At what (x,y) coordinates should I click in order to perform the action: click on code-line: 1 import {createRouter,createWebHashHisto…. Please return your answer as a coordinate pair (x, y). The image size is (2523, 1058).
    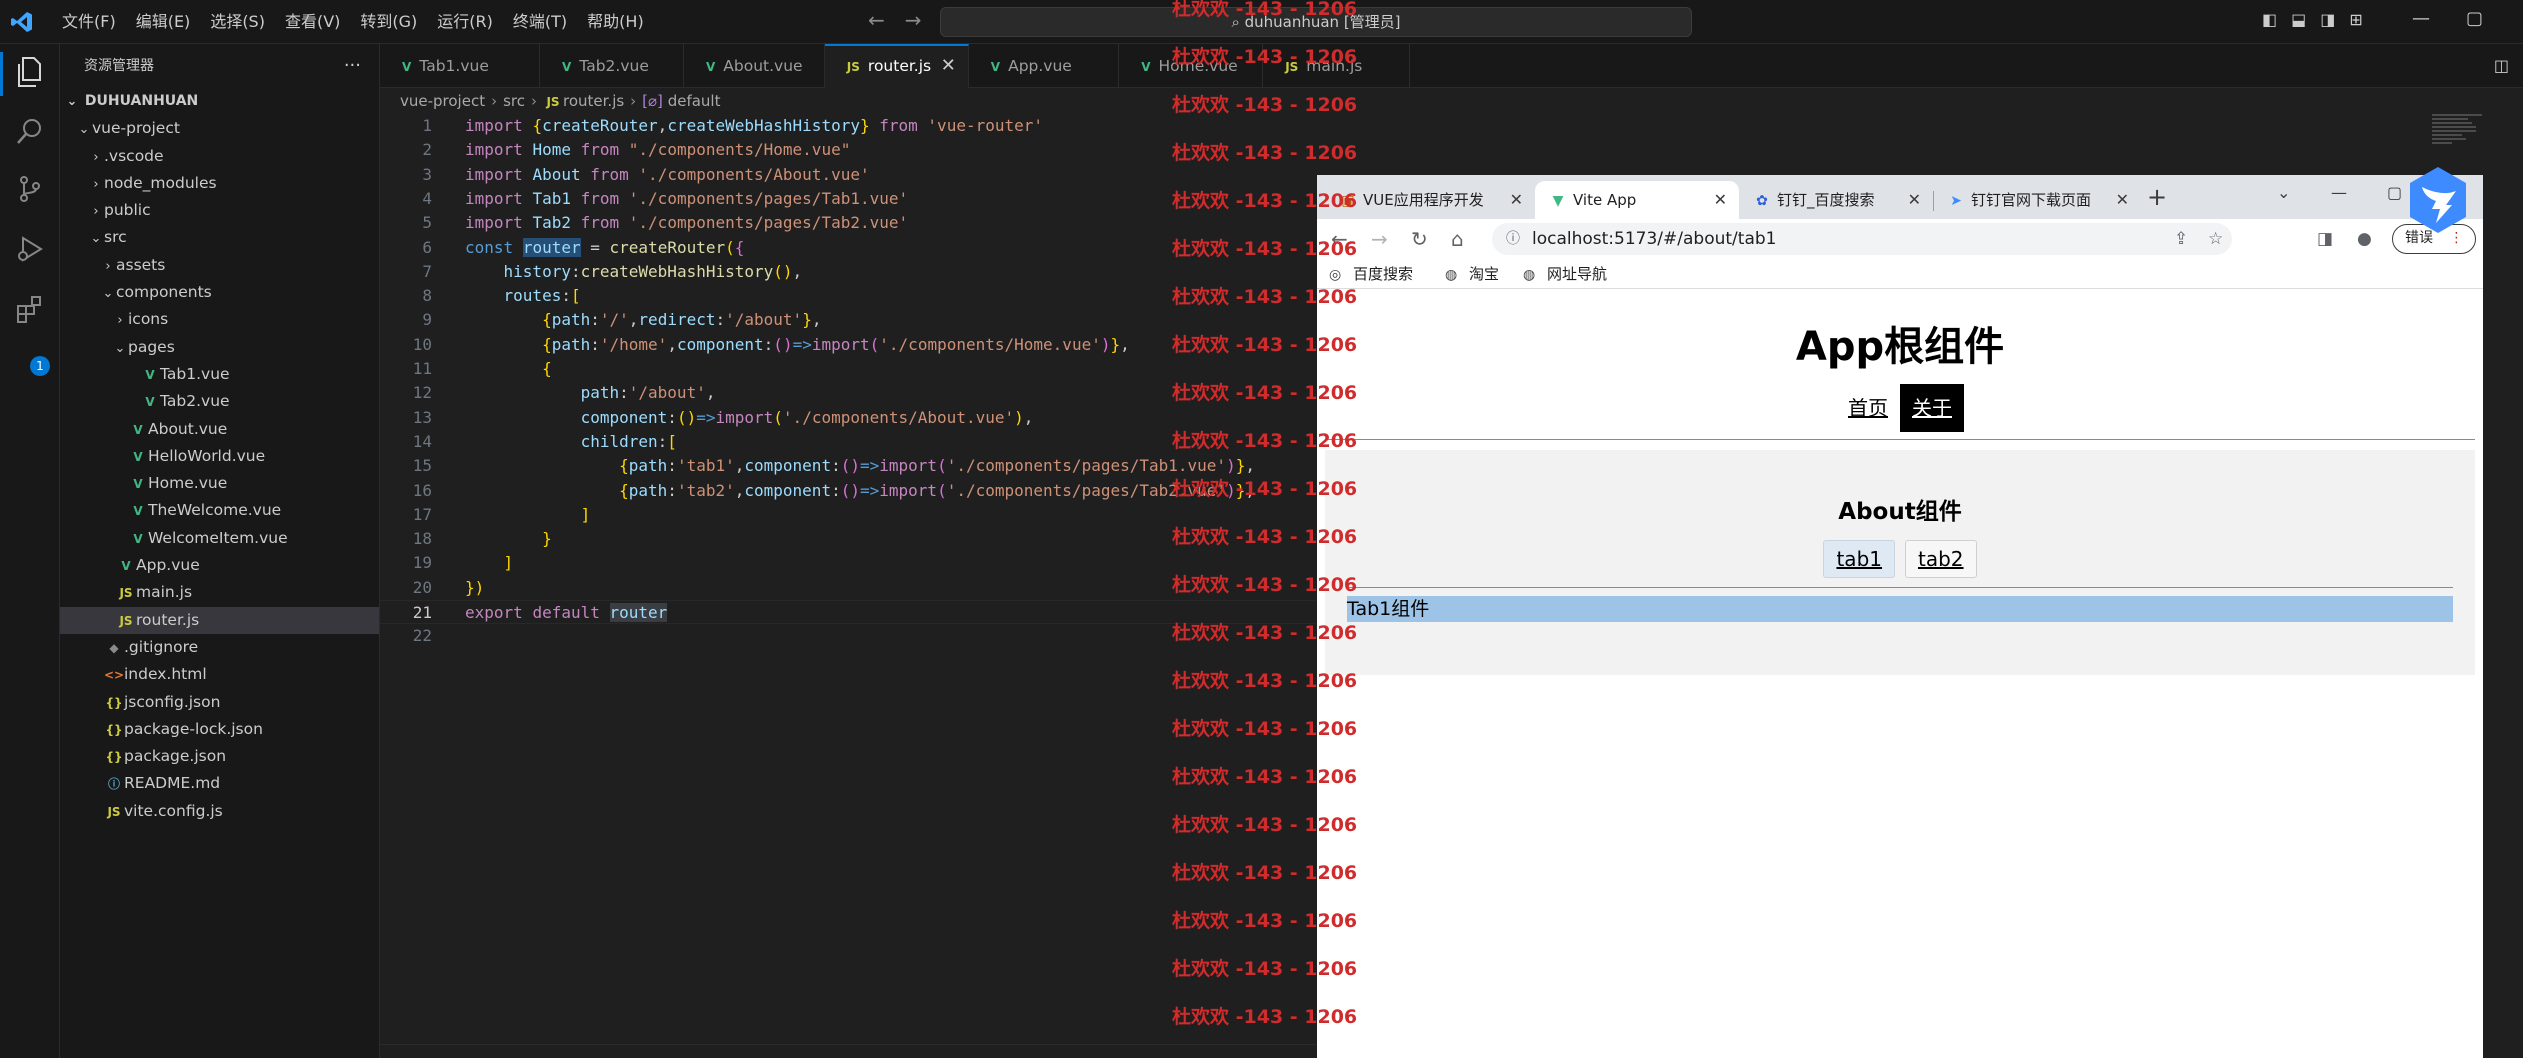
    Looking at the image, I should click on (850, 126).